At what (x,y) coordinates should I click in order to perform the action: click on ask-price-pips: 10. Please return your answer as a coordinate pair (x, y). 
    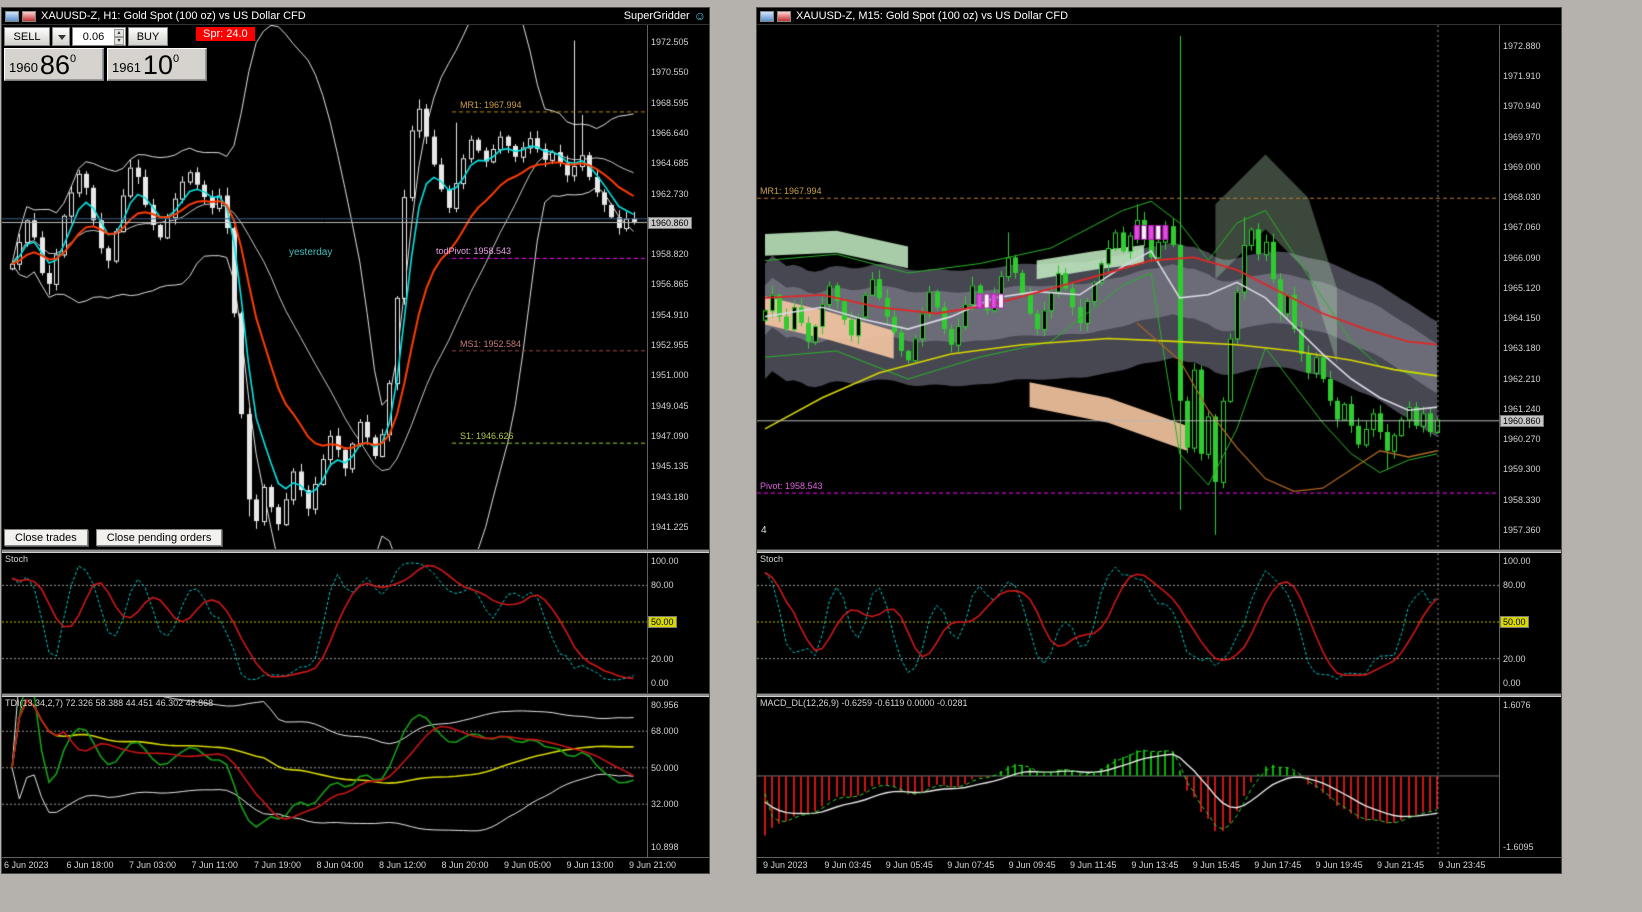
    Looking at the image, I should click on (157, 65).